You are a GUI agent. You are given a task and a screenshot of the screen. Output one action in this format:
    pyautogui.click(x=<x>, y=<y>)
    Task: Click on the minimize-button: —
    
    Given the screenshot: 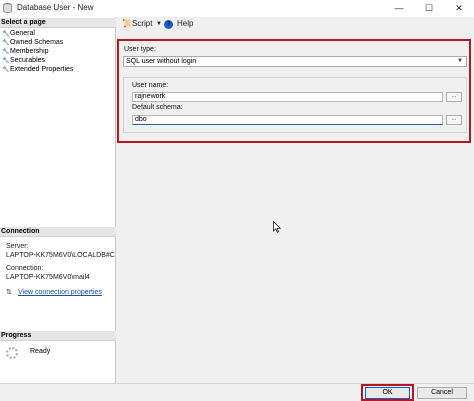 What is the action you would take?
    pyautogui.click(x=399, y=8)
    